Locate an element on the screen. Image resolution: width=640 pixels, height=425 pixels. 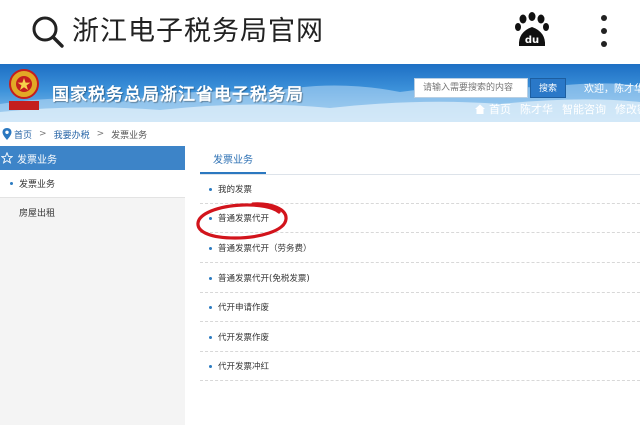
sidebar-item-invoice: 发票业务 is located at coordinates (92, 184).